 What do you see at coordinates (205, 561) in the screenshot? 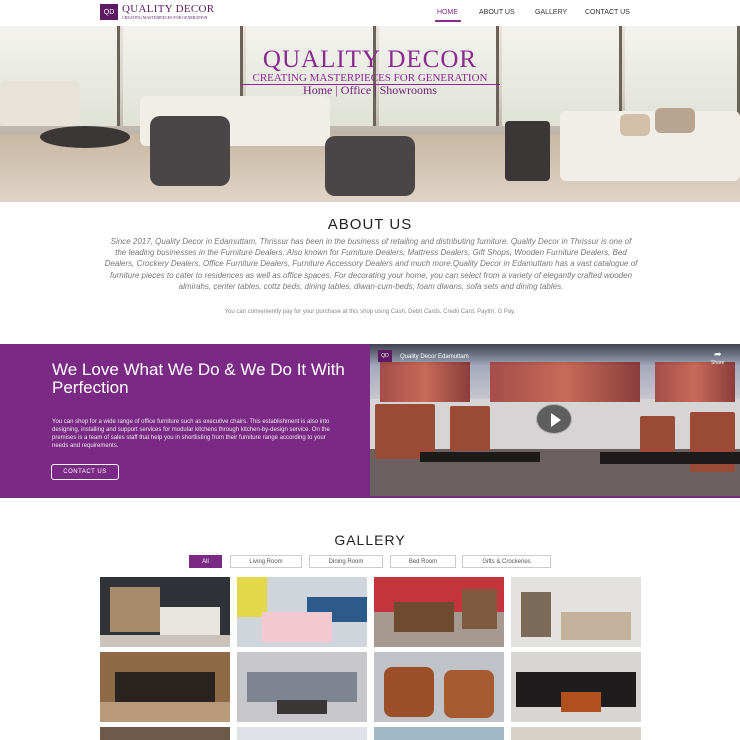
I see `filter-all: All` at bounding box center [205, 561].